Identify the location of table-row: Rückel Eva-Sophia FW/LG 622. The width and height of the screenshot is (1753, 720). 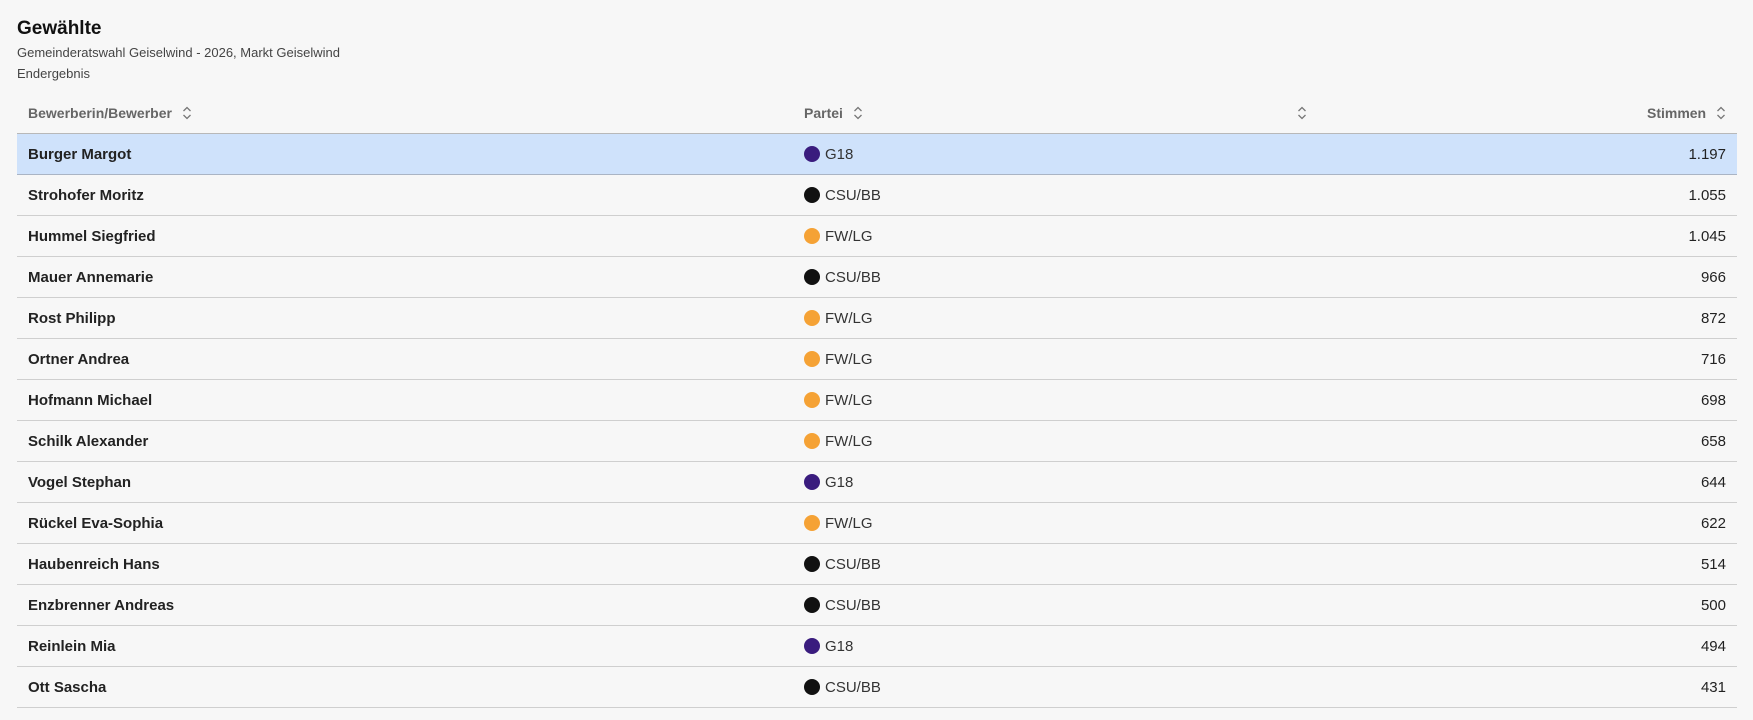
(877, 523).